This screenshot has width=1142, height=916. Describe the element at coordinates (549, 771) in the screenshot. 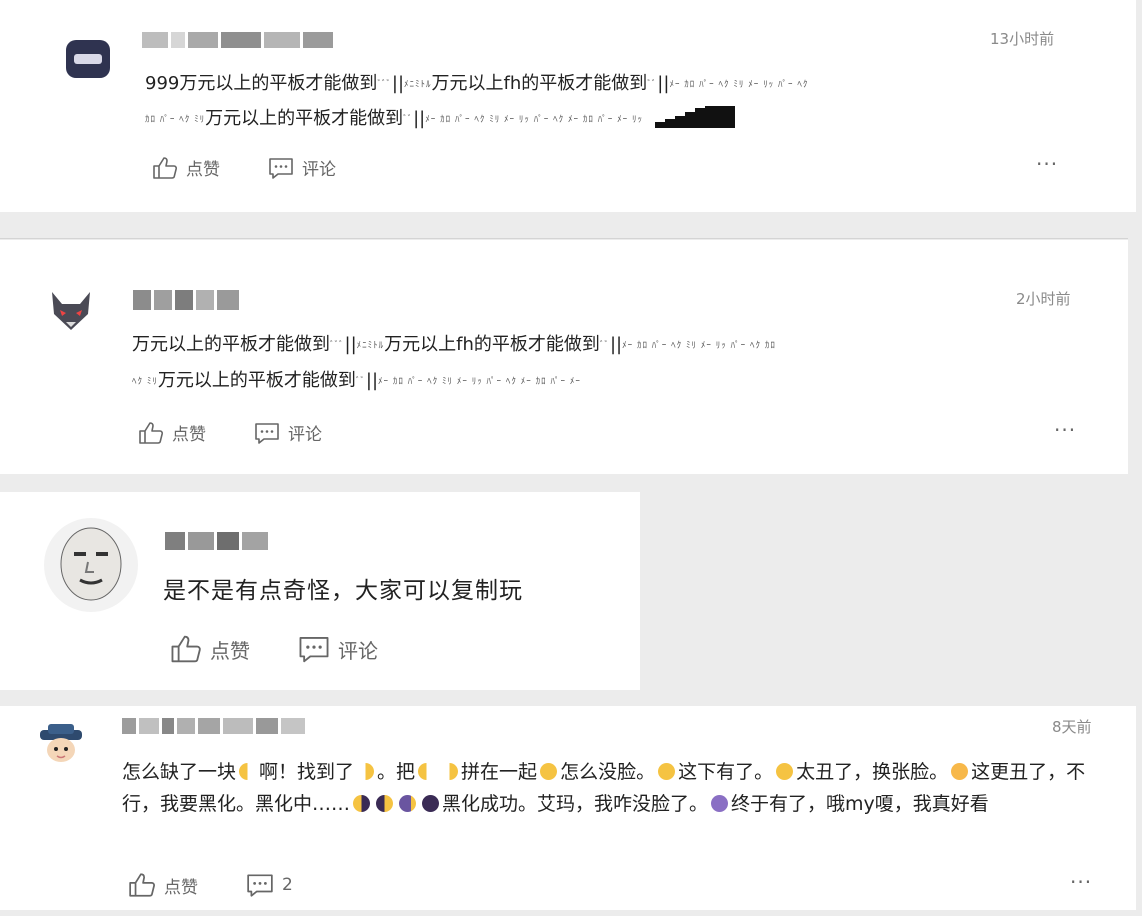

I see `full-moon-emoji` at that location.